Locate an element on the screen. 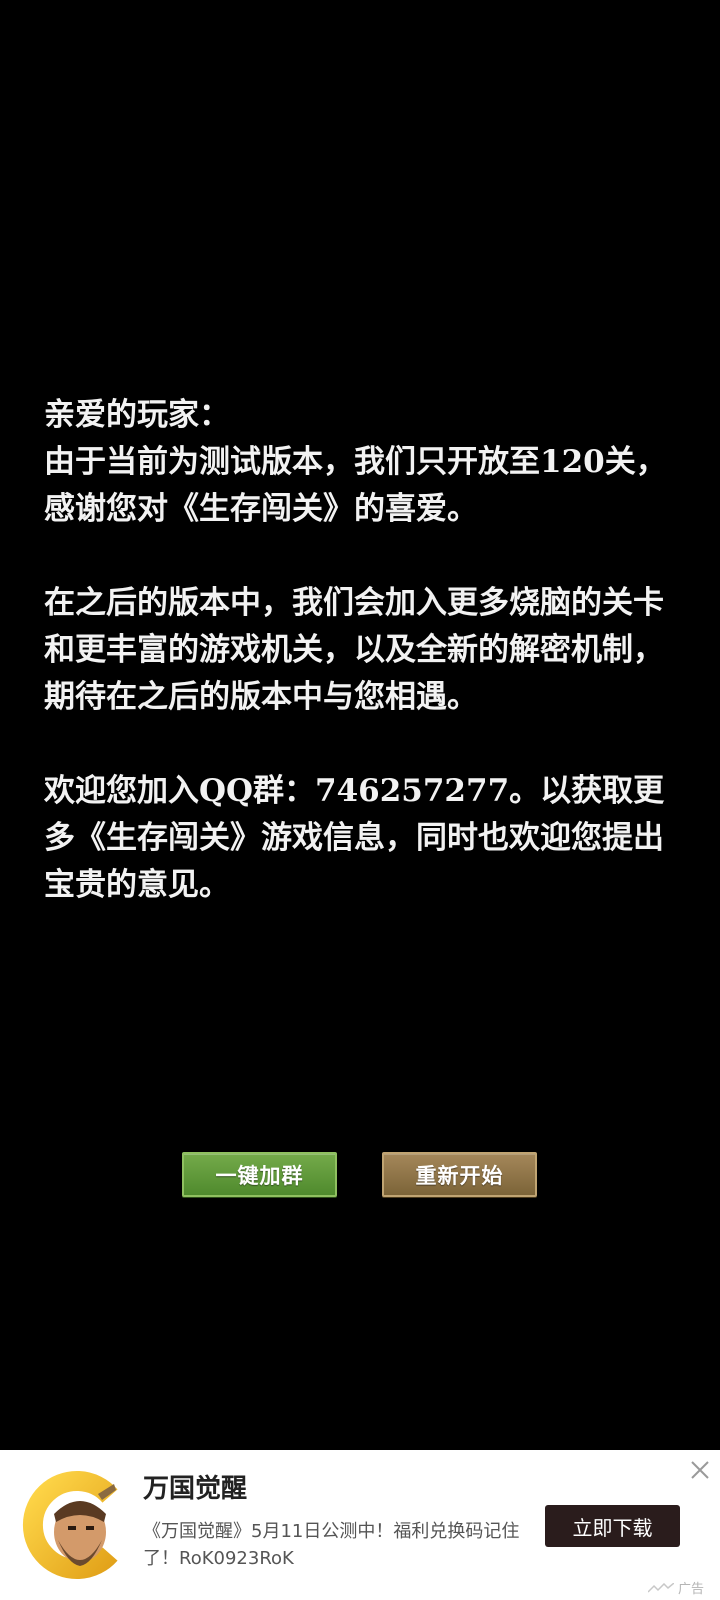 The width and height of the screenshot is (720, 1600). ad-tag-text: 广告 is located at coordinates (691, 1589).